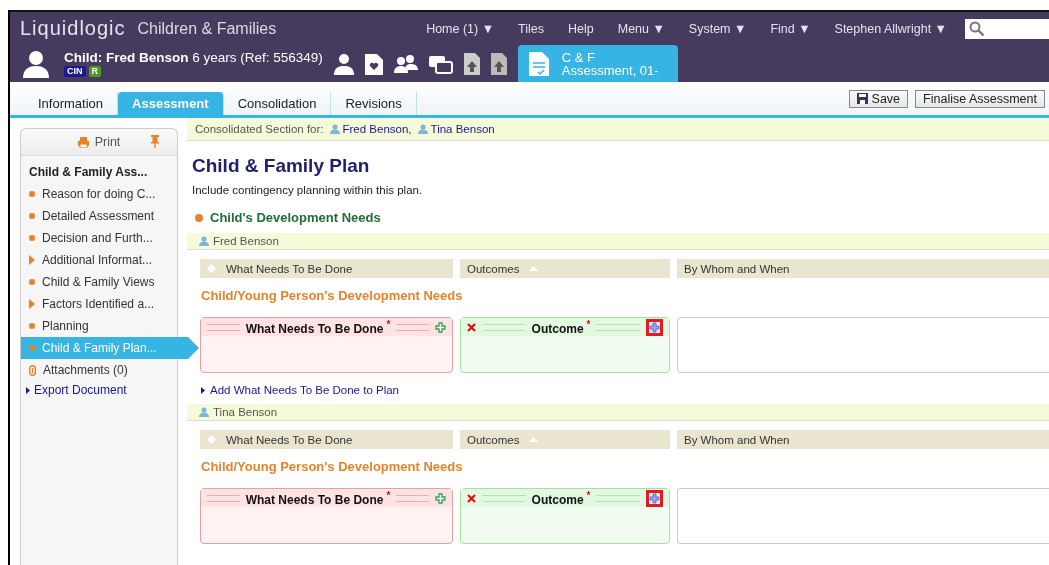  I want to click on document-check-icon, so click(538, 63).